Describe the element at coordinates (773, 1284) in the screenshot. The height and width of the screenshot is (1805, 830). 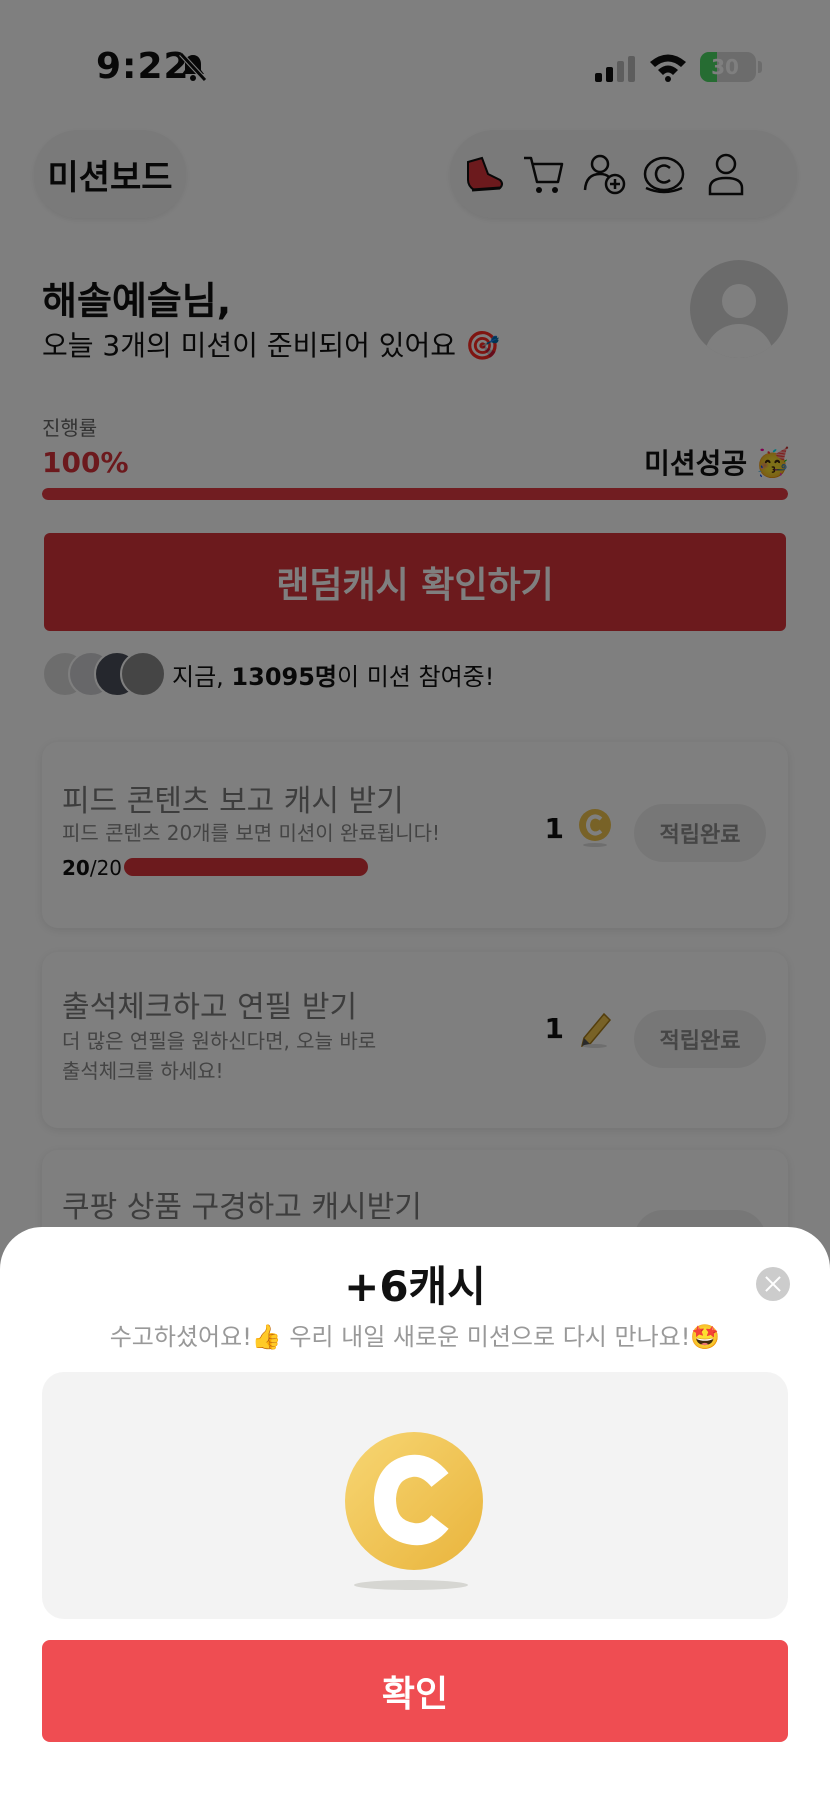
I see `close-icon` at that location.